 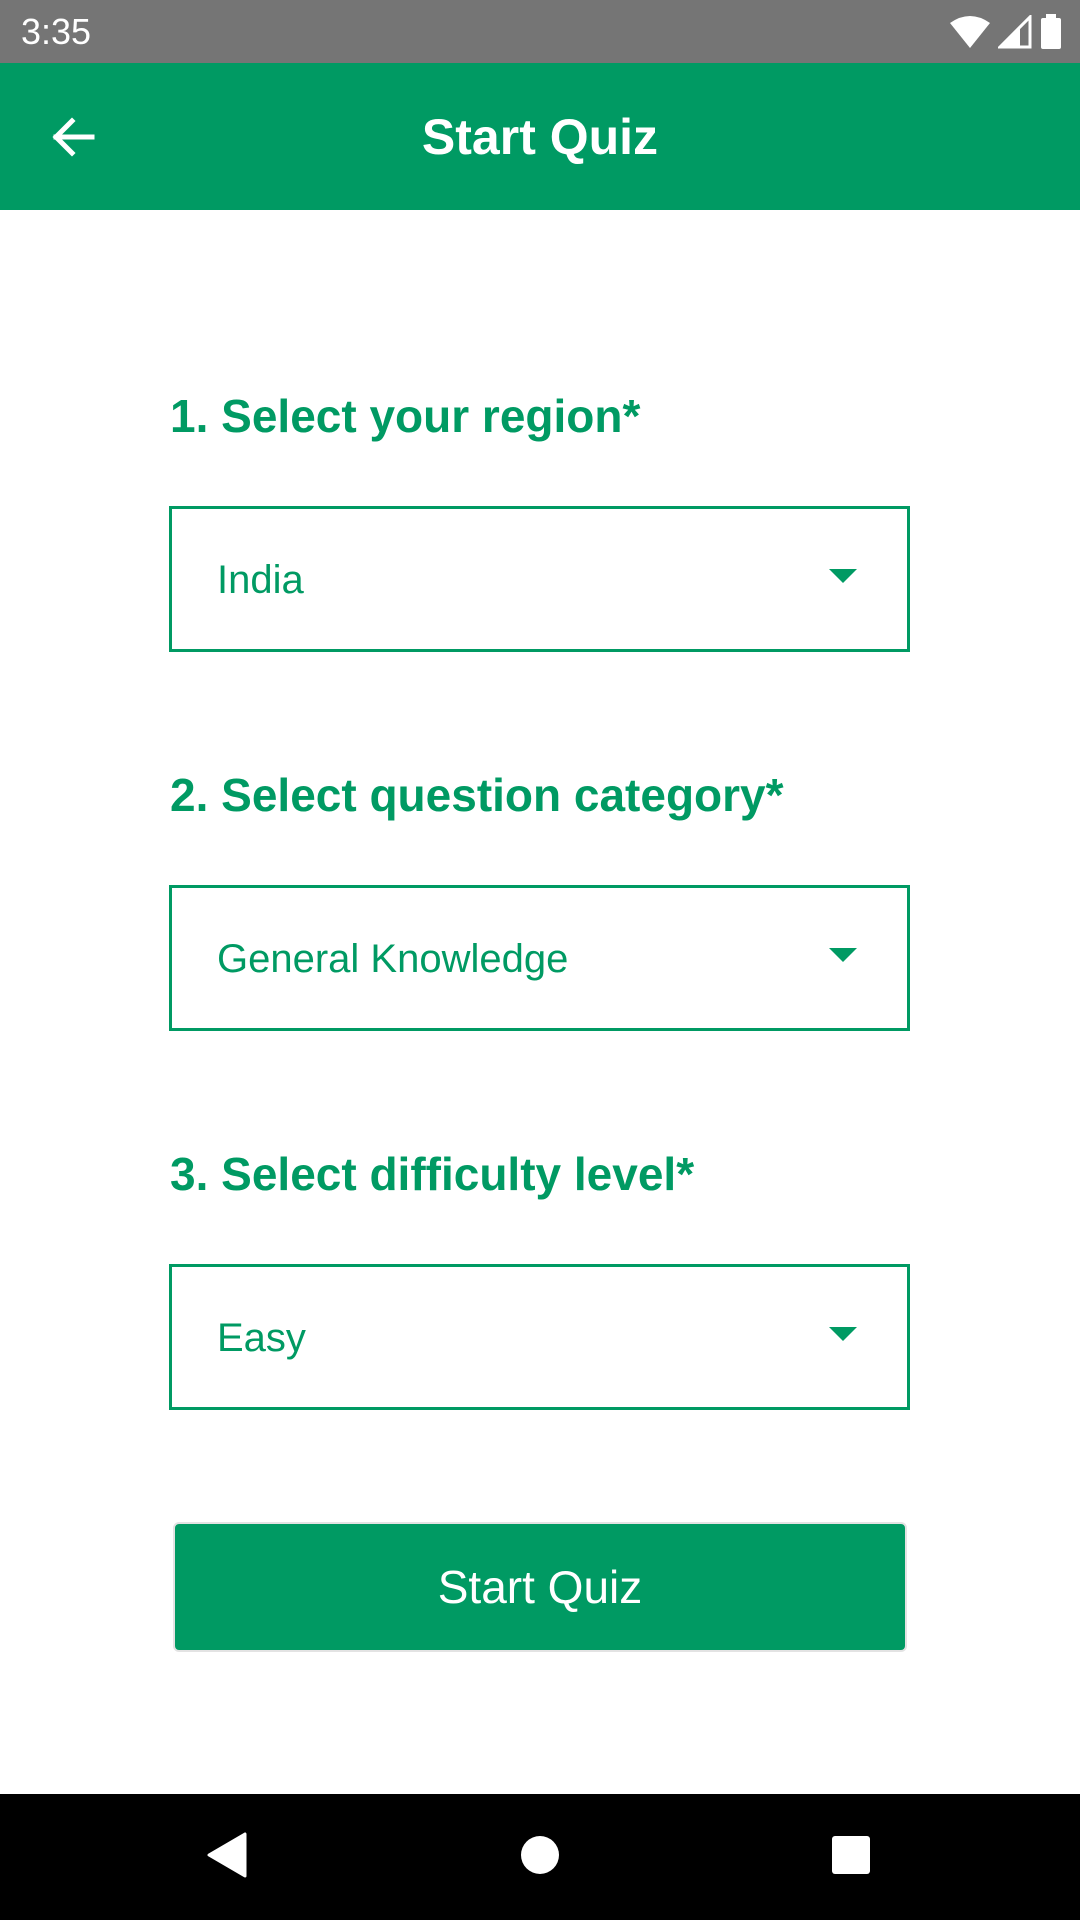 I want to click on region-label: 1. Select your region*, so click(x=405, y=416).